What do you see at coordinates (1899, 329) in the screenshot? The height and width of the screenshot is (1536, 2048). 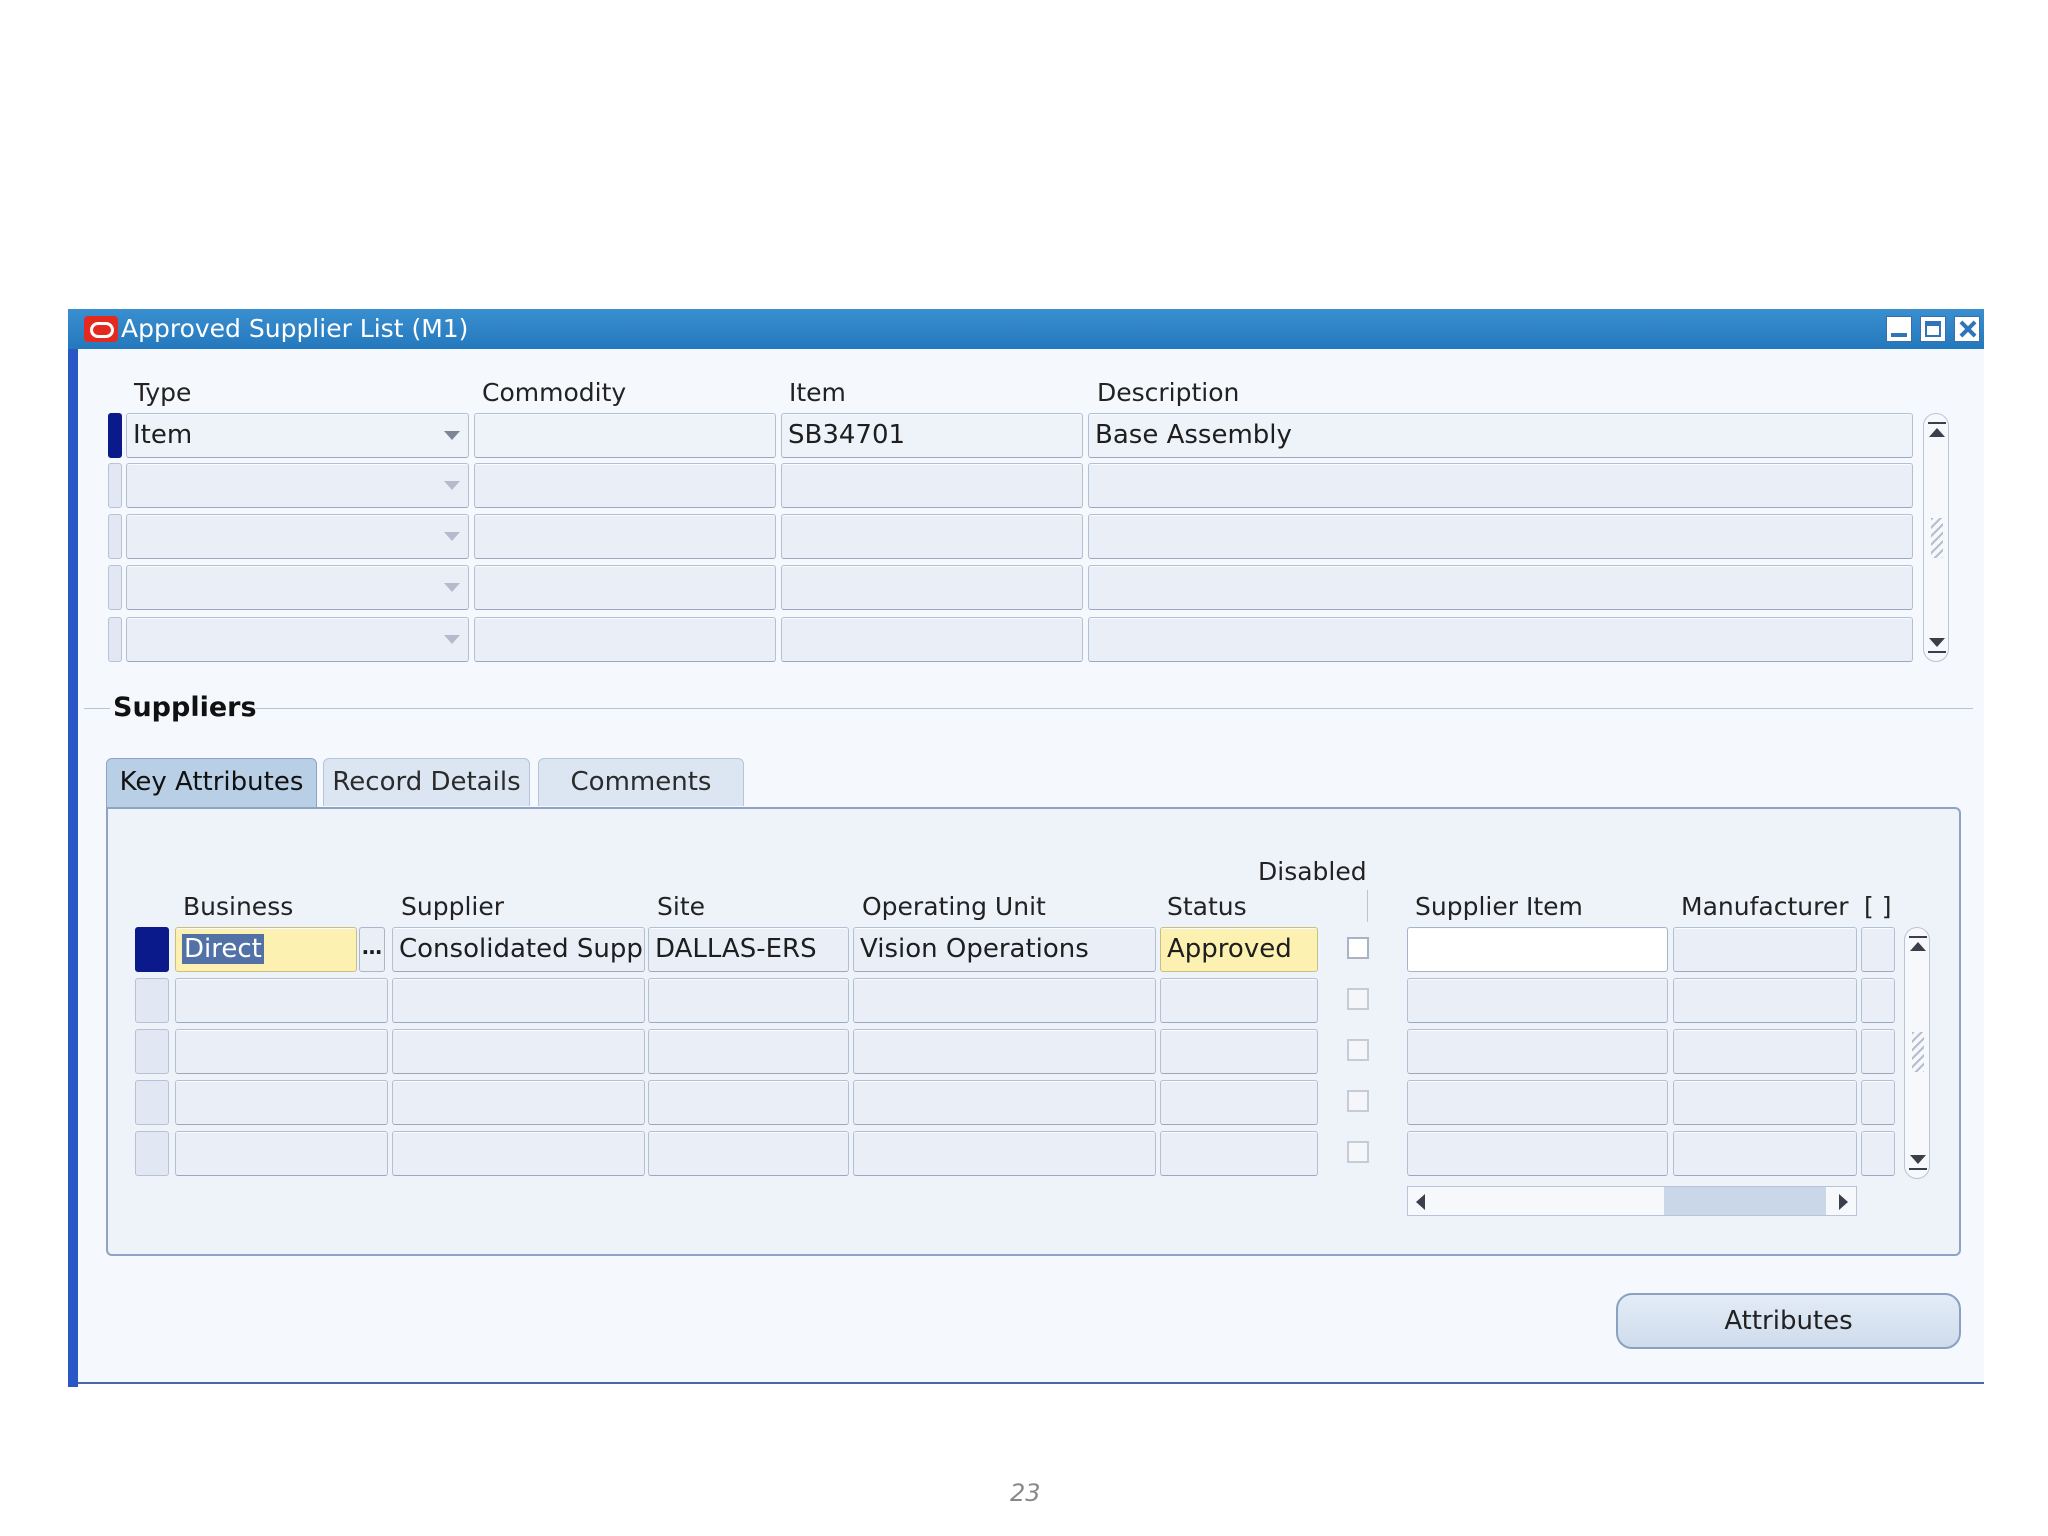 I see `minimize-icon` at bounding box center [1899, 329].